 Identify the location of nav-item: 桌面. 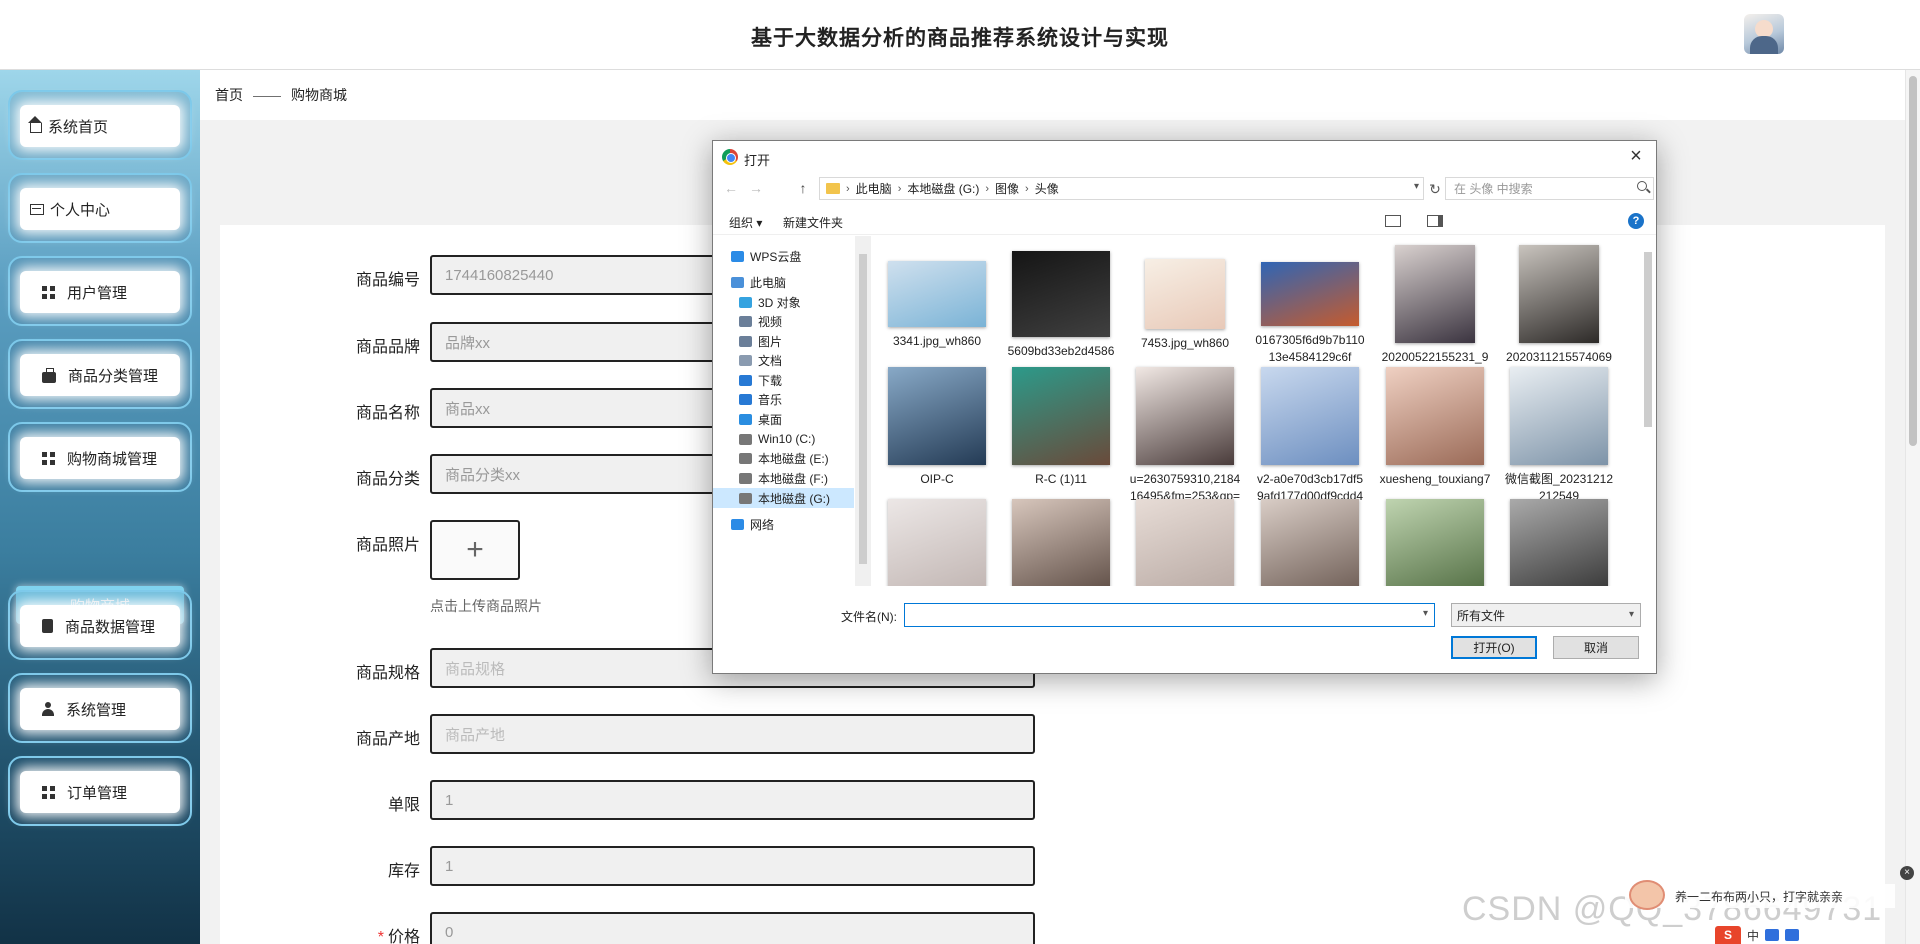
(783, 419).